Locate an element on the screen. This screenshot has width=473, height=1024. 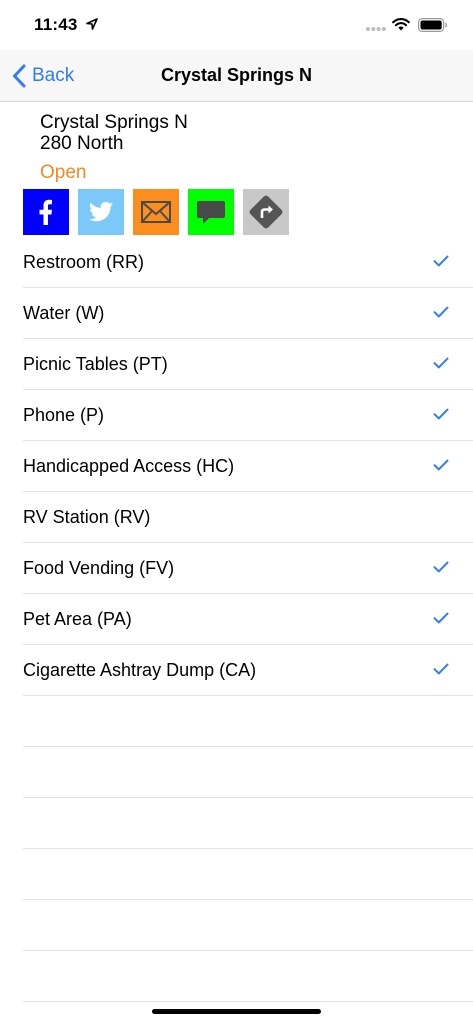
location-name: Crystal Springs N is located at coordinates (114, 122).